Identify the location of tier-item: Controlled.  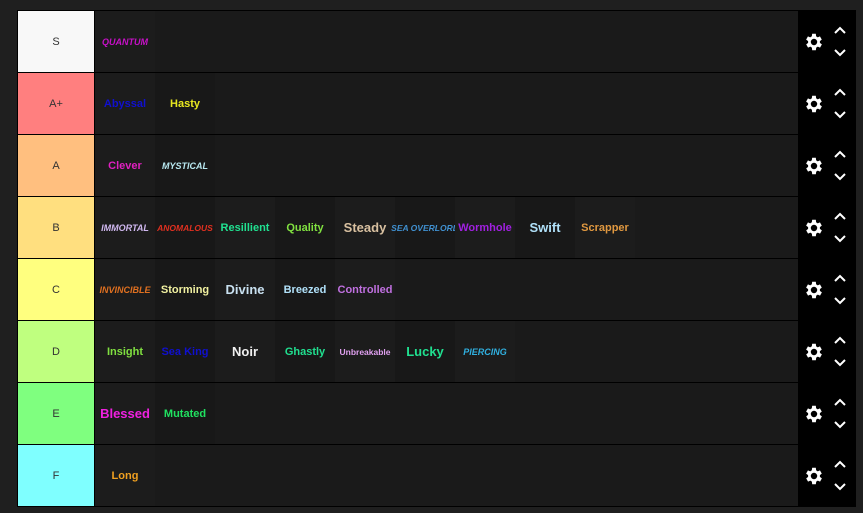
(365, 289).